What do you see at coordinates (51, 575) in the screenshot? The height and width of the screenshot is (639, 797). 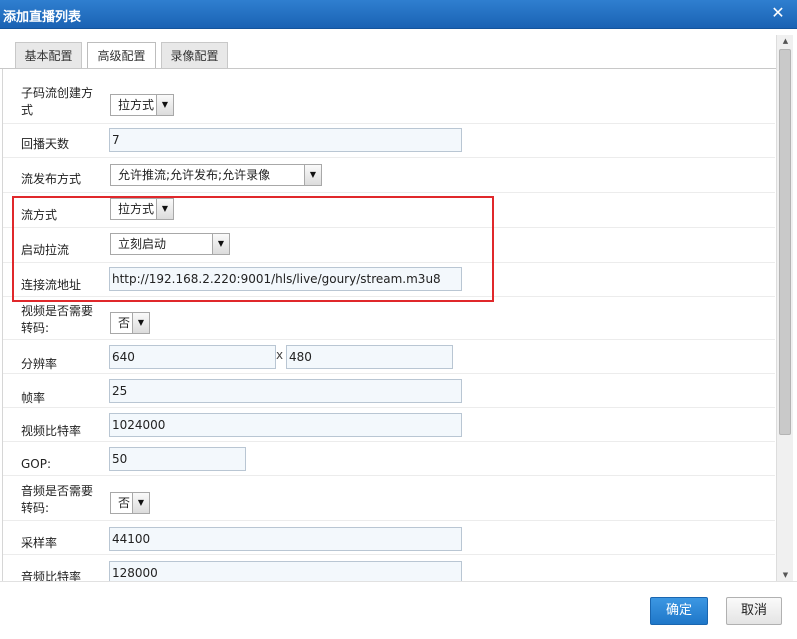 I see `audio-bitrate-label: 音频比特率` at bounding box center [51, 575].